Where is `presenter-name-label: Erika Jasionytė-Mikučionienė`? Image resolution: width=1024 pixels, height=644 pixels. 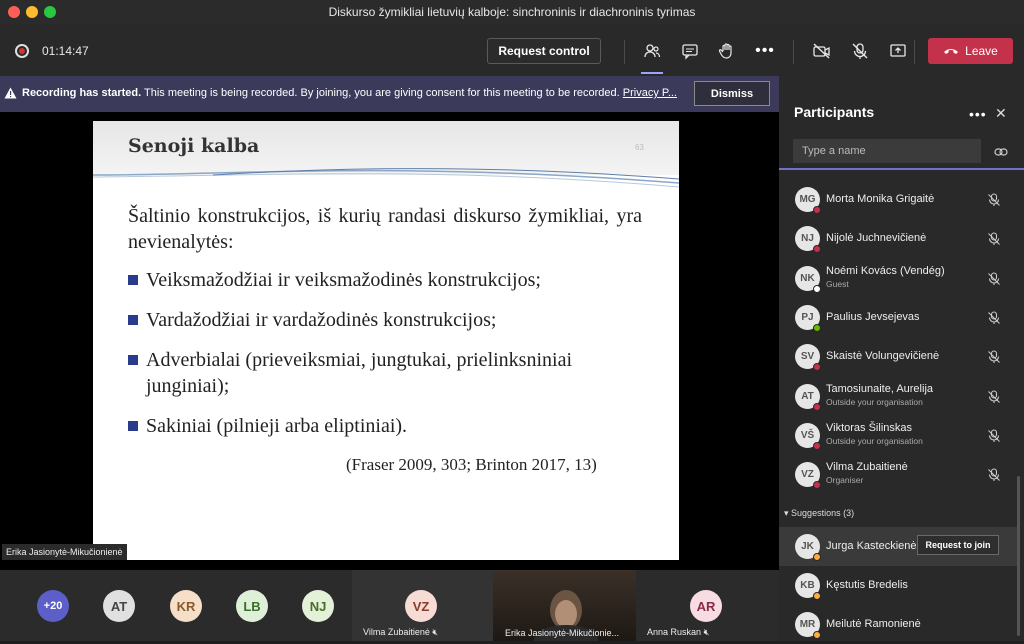
presenter-name-label: Erika Jasionytė-Mikučionienė is located at coordinates (64, 552).